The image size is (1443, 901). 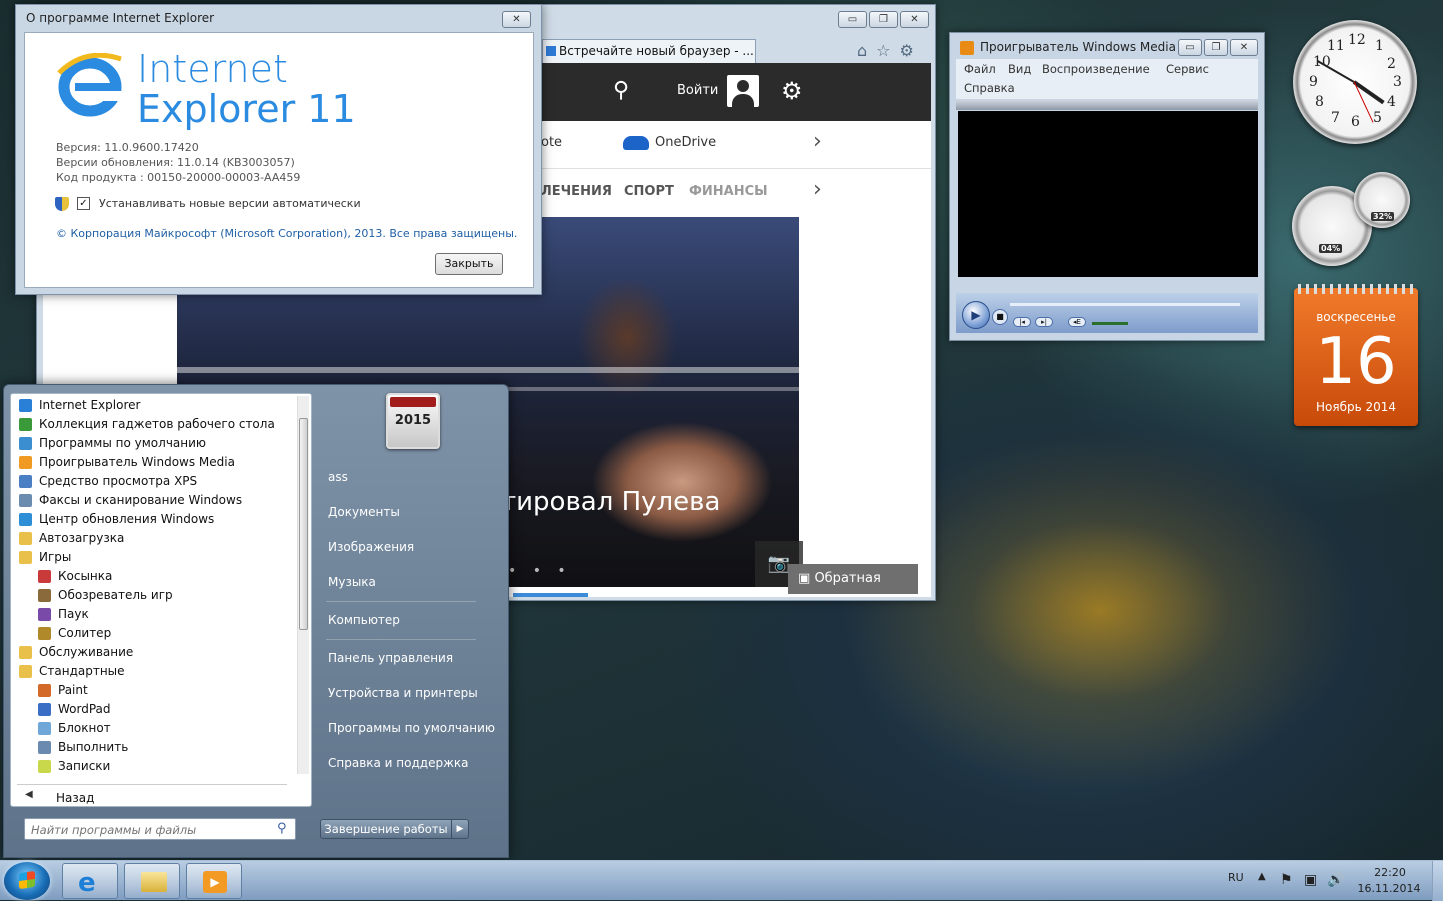 What do you see at coordinates (1262, 876) in the screenshot?
I see `show-hidden-icons-arrow-icon: ▲` at bounding box center [1262, 876].